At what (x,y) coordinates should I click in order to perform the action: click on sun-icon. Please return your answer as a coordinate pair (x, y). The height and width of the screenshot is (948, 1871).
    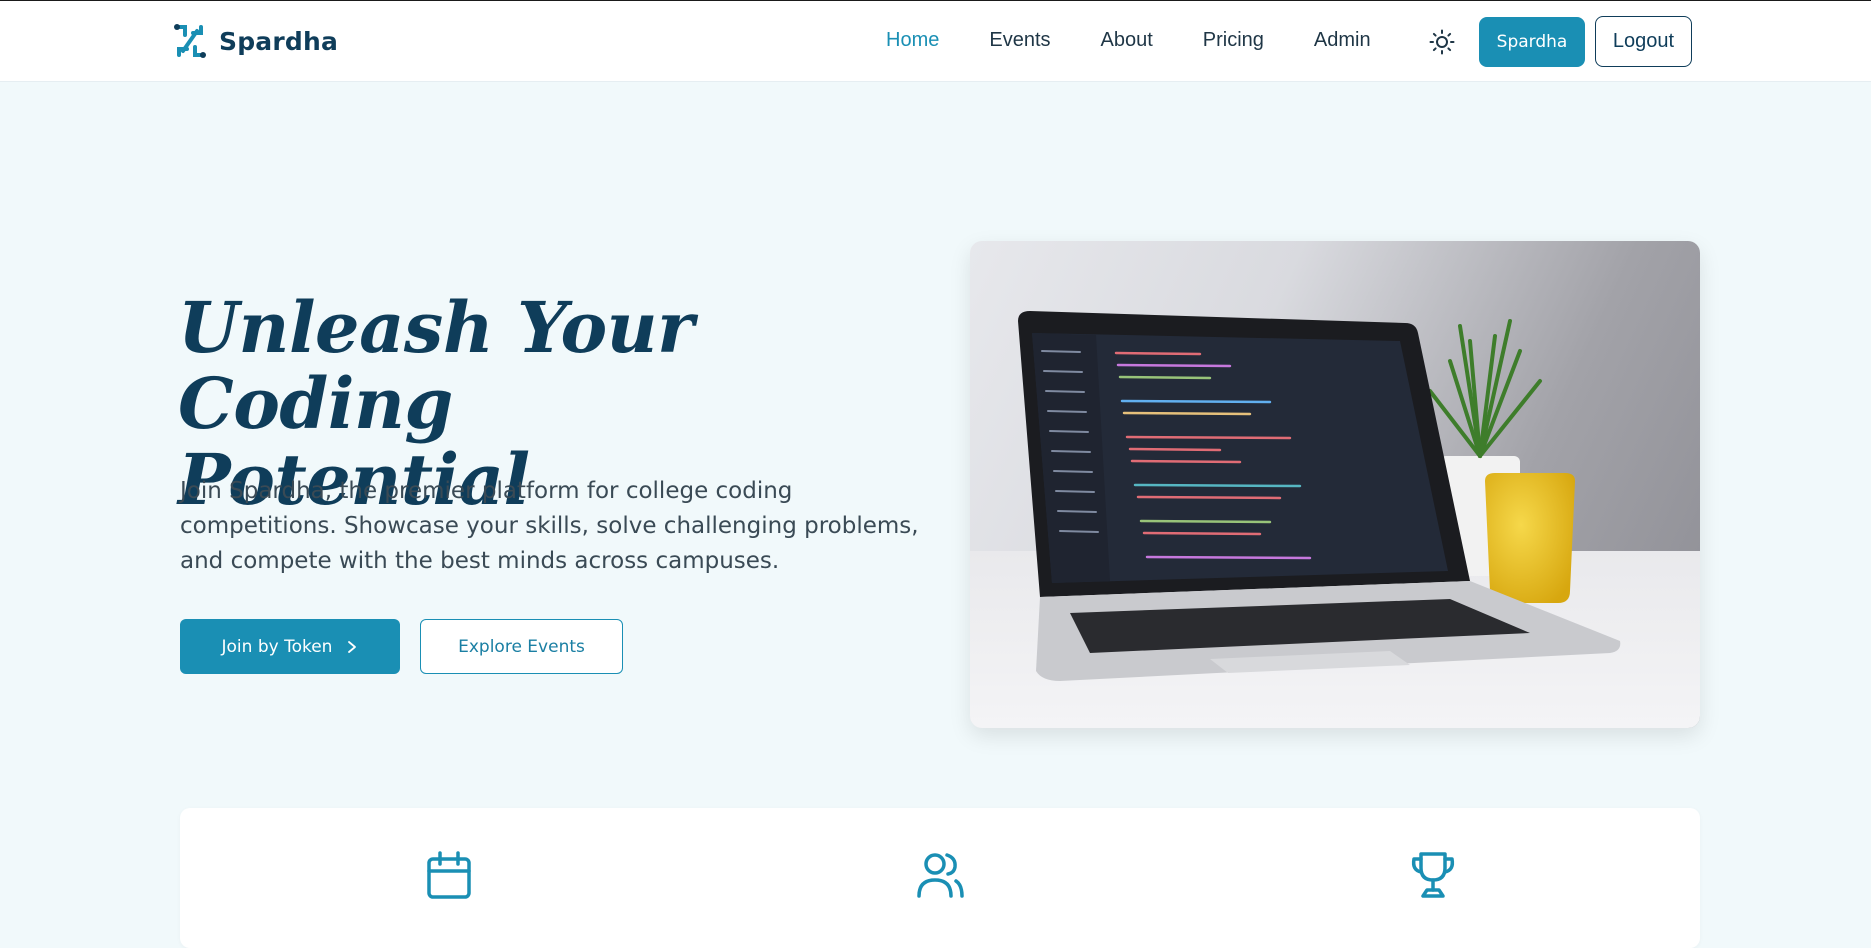
    Looking at the image, I should click on (1442, 42).